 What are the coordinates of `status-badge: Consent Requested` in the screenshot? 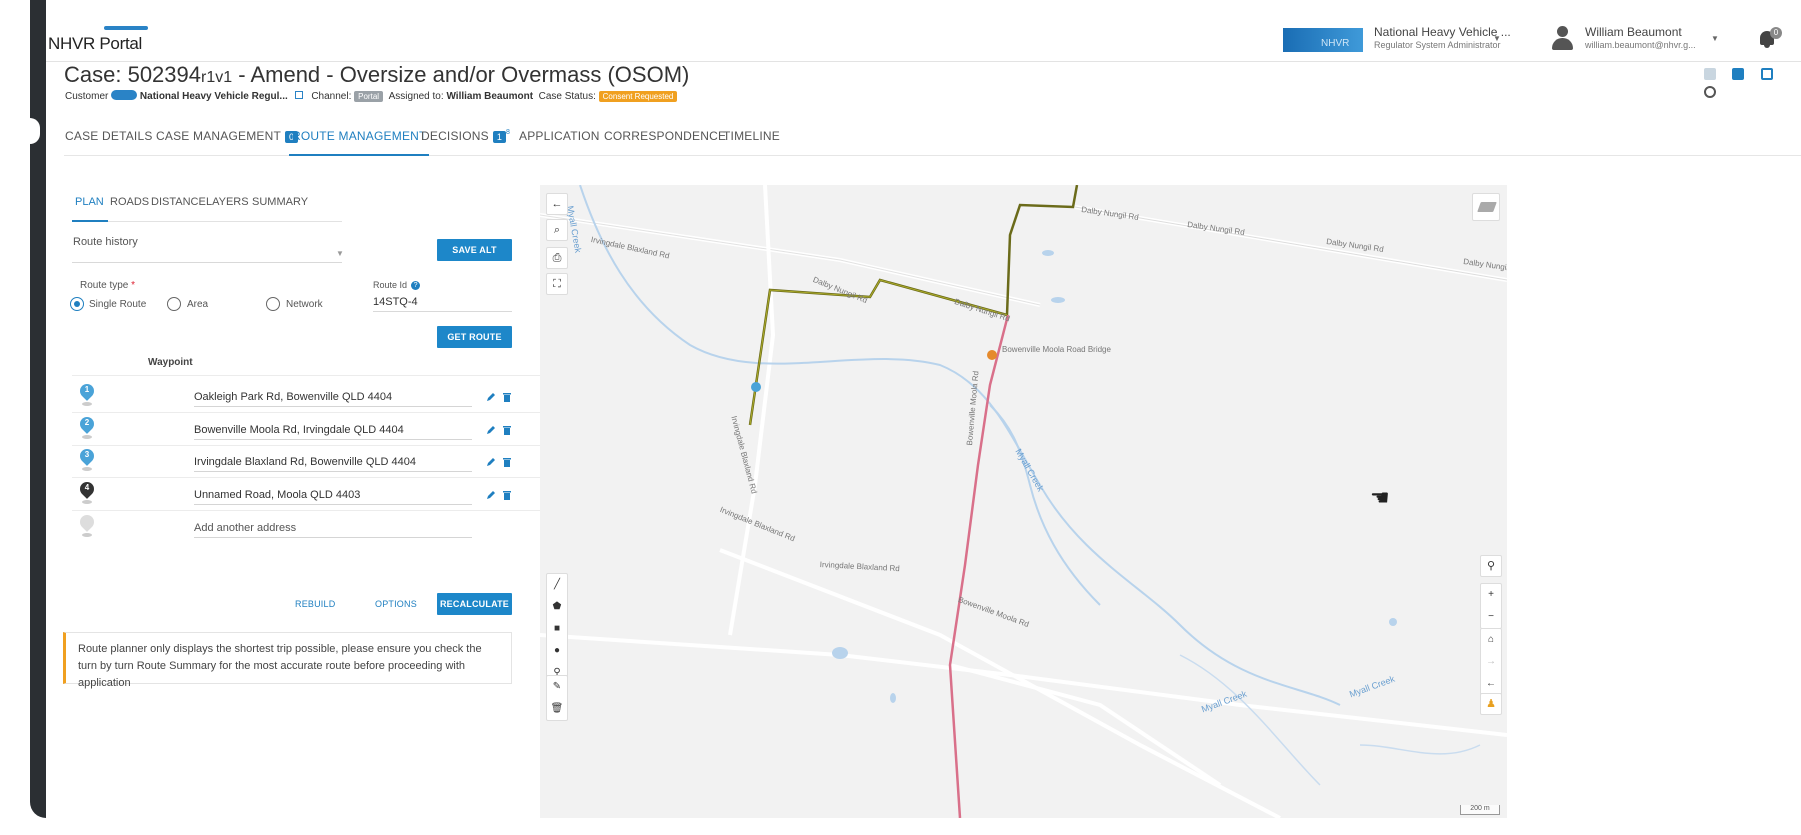 It's located at (638, 96).